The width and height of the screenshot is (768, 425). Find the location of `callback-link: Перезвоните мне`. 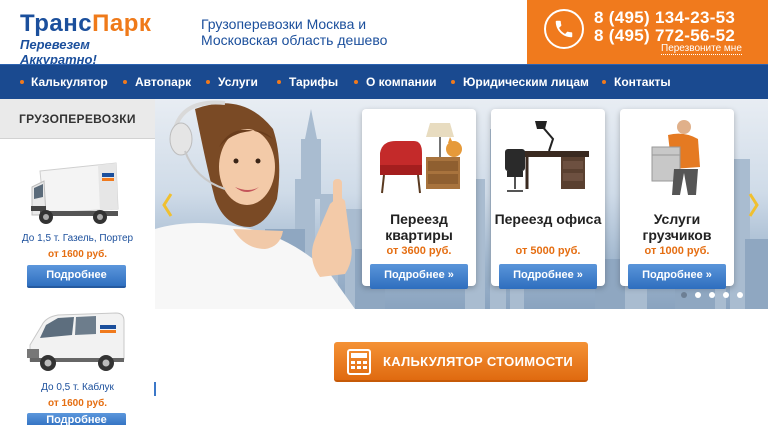

callback-link: Перезвоните мне is located at coordinates (701, 49).